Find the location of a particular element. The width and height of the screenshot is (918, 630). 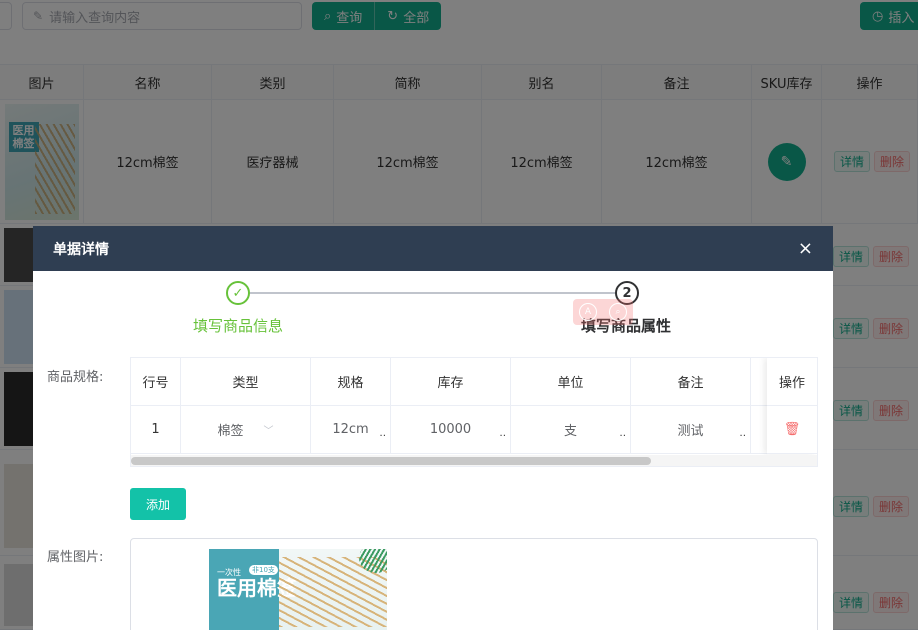

col-header-actions: 操作 is located at coordinates (792, 382).